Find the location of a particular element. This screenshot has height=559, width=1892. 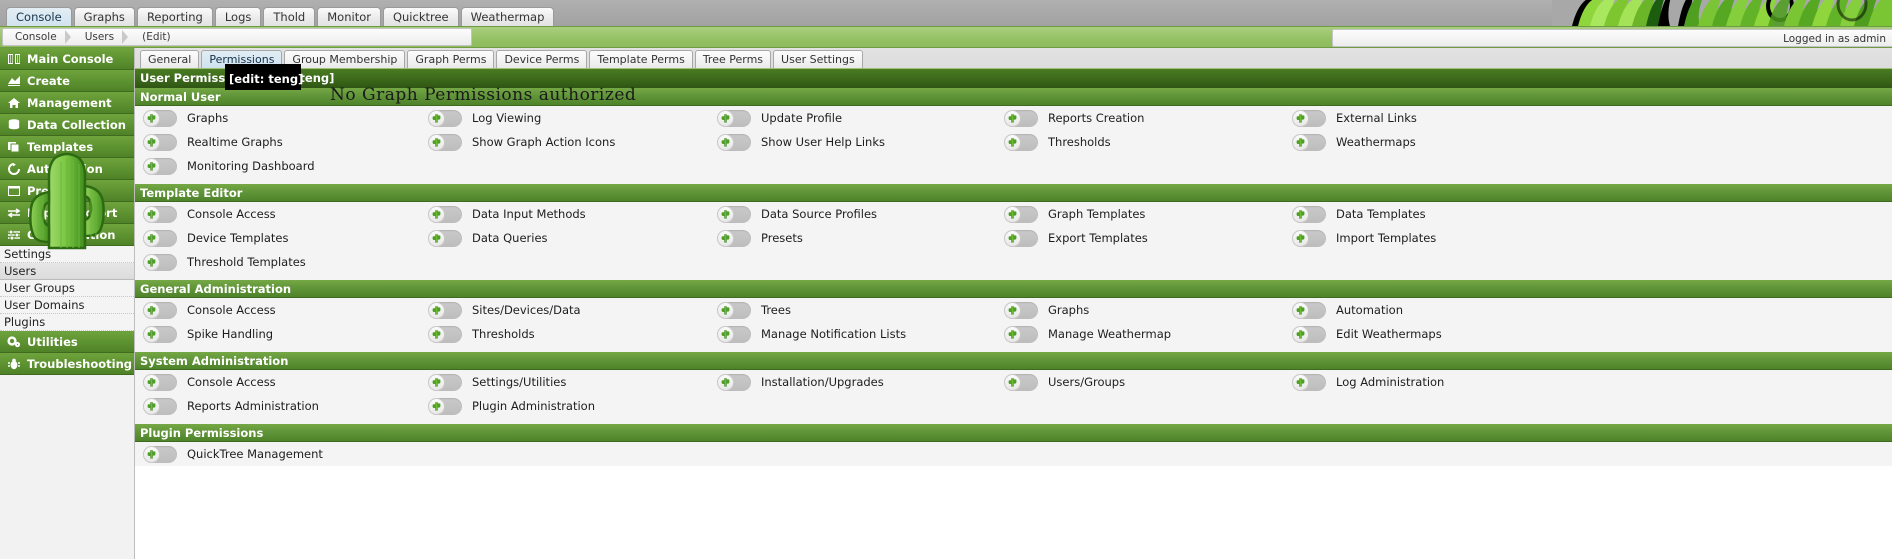

permission-label: Graph Templates is located at coordinates (1096, 214).